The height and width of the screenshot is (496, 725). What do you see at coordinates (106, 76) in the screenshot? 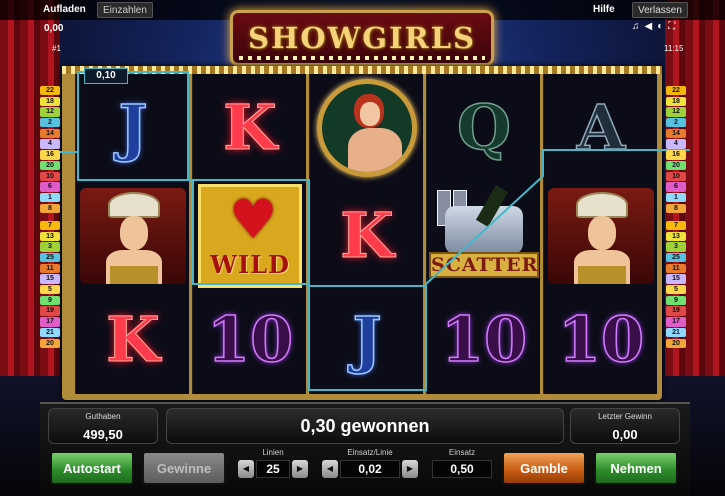
I see `line-win-amount: 0,10` at bounding box center [106, 76].